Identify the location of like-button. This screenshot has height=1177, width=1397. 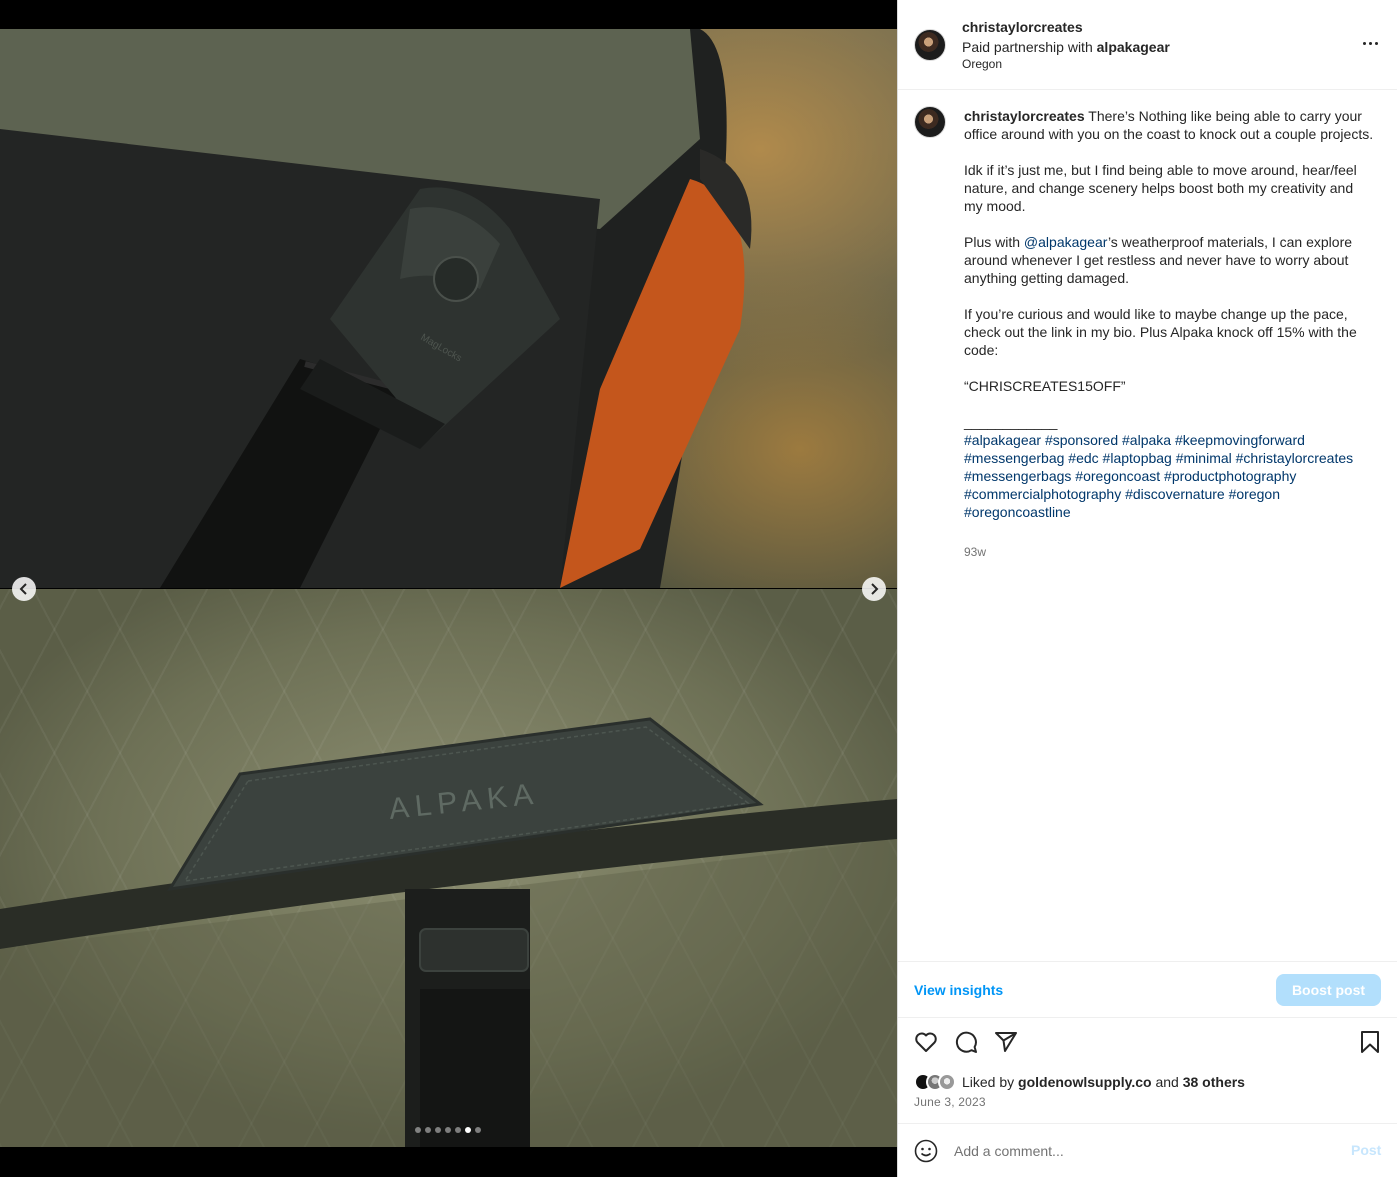
(927, 1043).